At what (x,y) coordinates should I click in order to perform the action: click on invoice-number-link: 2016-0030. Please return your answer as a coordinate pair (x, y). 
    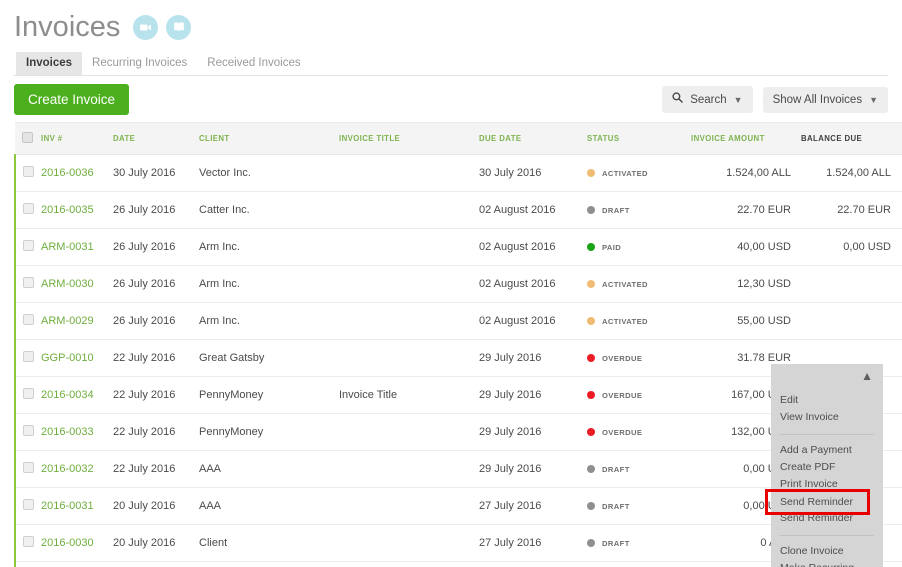
    Looking at the image, I should click on (67, 543).